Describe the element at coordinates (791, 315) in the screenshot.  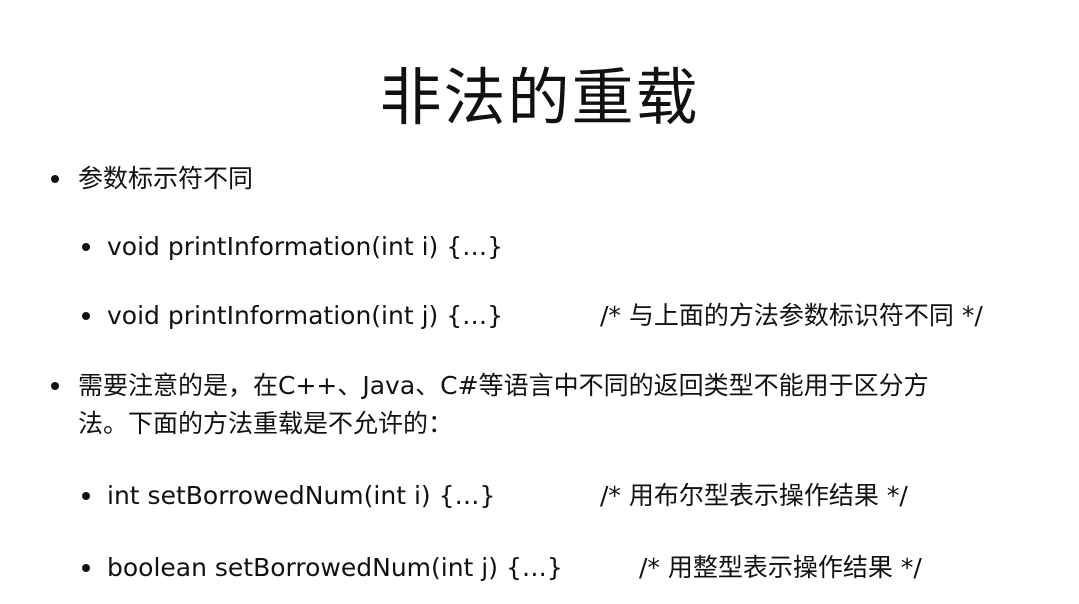
I see `code-comment-identifier-diff: /* 与上面的方法参数标识符不同 */` at that location.